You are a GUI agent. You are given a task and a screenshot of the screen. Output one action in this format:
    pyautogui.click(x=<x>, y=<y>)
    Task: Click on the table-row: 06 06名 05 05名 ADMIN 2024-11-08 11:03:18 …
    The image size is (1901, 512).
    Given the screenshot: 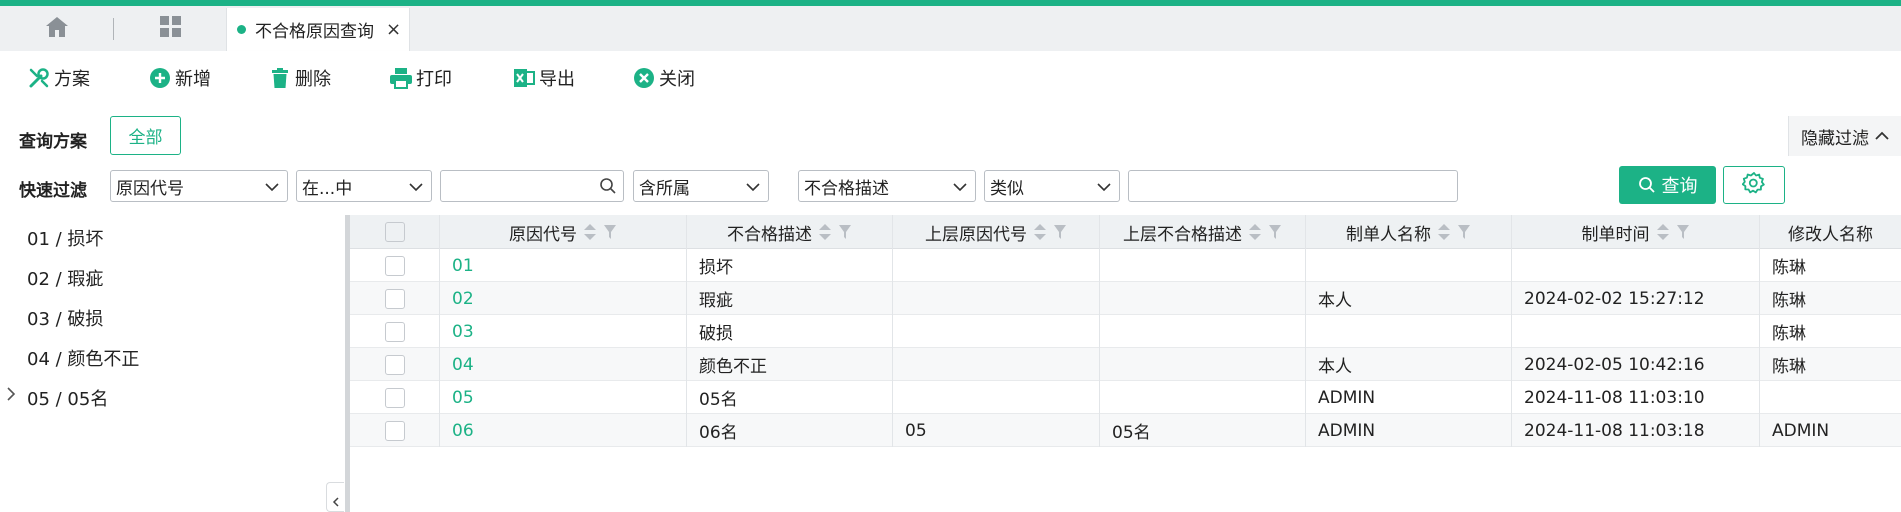 What is the action you would take?
    pyautogui.click(x=1125, y=430)
    